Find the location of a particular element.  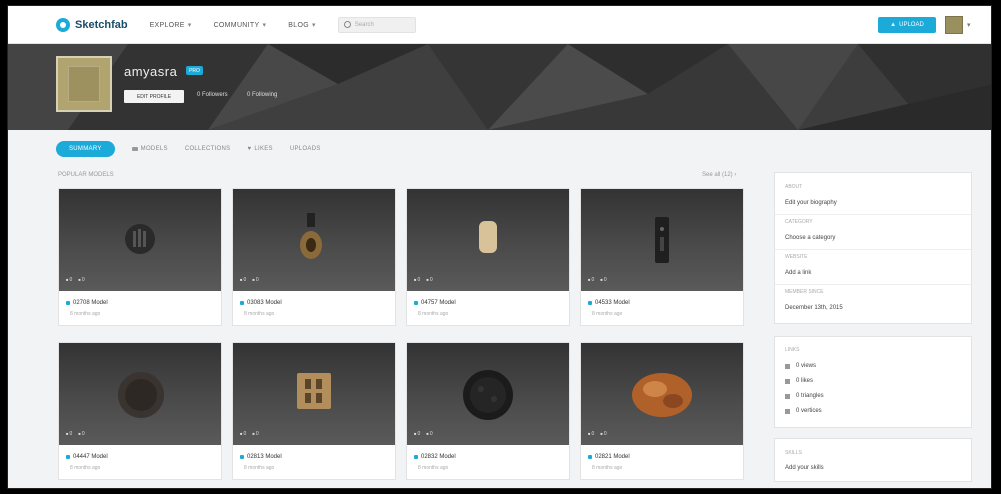

model-title: 04757 Model is located at coordinates (435, 303).